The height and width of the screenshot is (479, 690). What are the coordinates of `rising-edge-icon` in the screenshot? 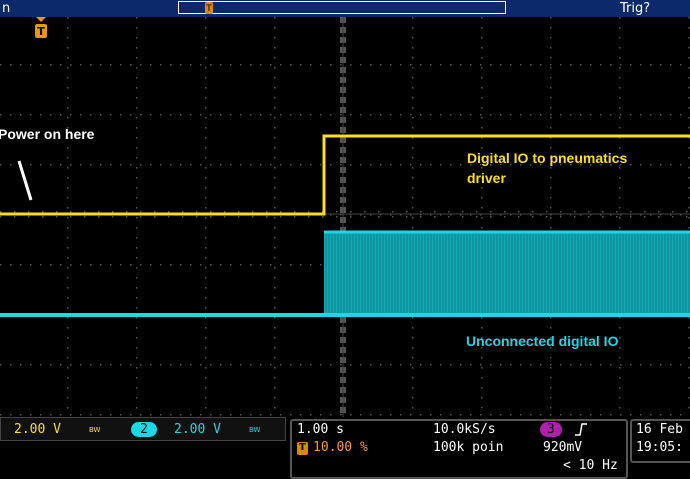 It's located at (581, 429).